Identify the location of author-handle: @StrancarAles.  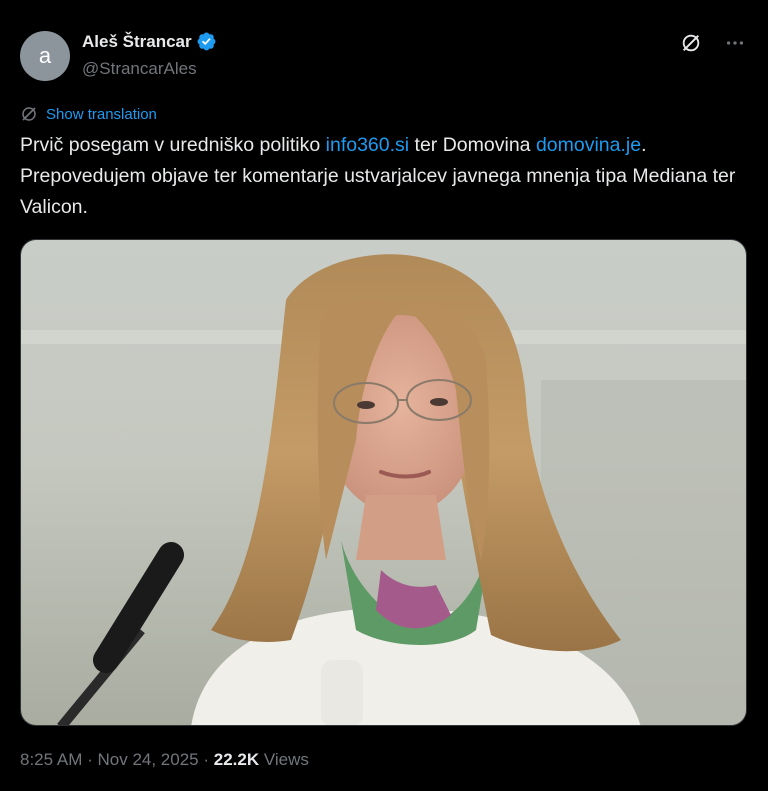
(139, 69).